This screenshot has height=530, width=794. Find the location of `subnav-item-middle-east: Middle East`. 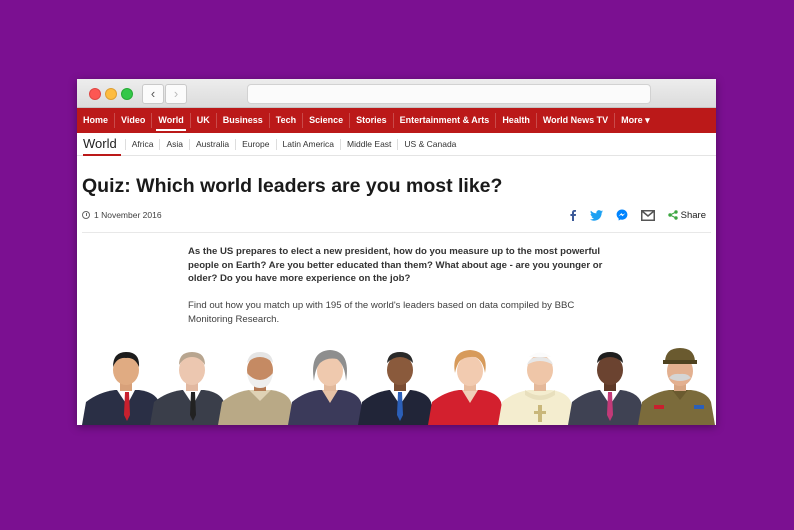

subnav-item-middle-east: Middle East is located at coordinates (368, 144).